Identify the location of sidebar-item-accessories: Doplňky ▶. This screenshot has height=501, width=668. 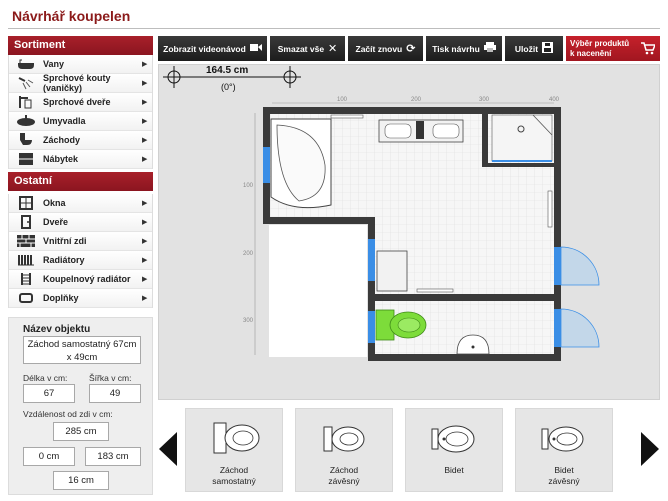
(80, 298).